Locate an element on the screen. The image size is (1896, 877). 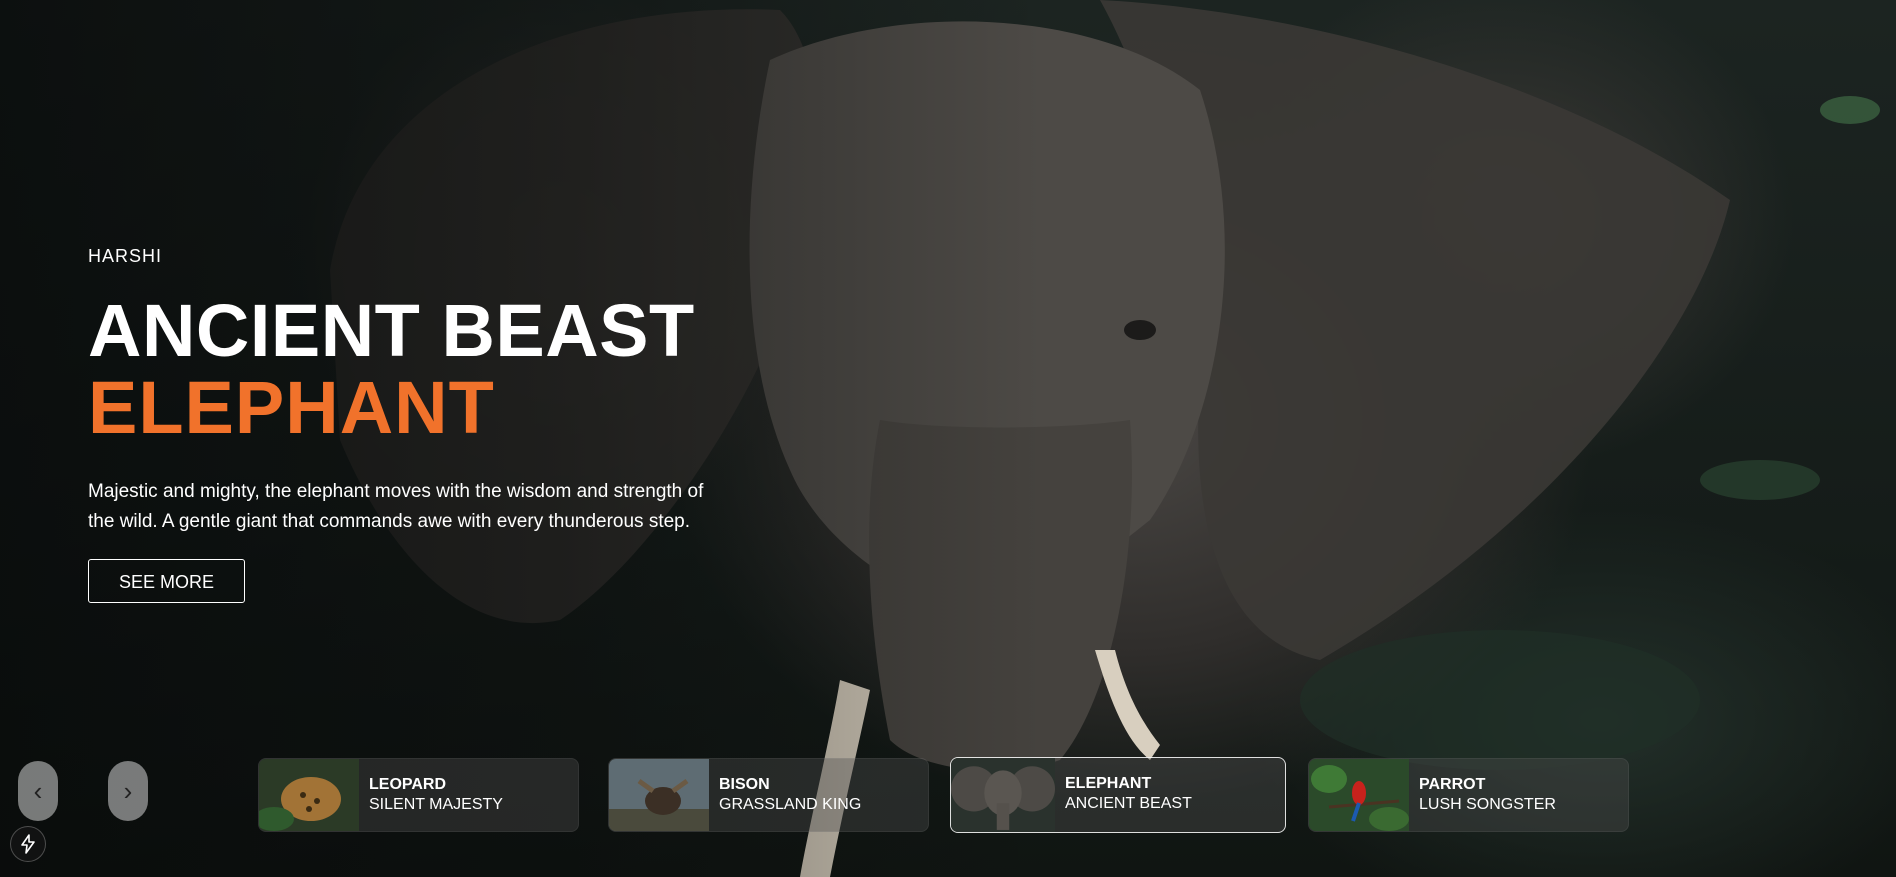
thumbnail-leopard: LEOPARD SILENT MAJESTY is located at coordinates (418, 795).